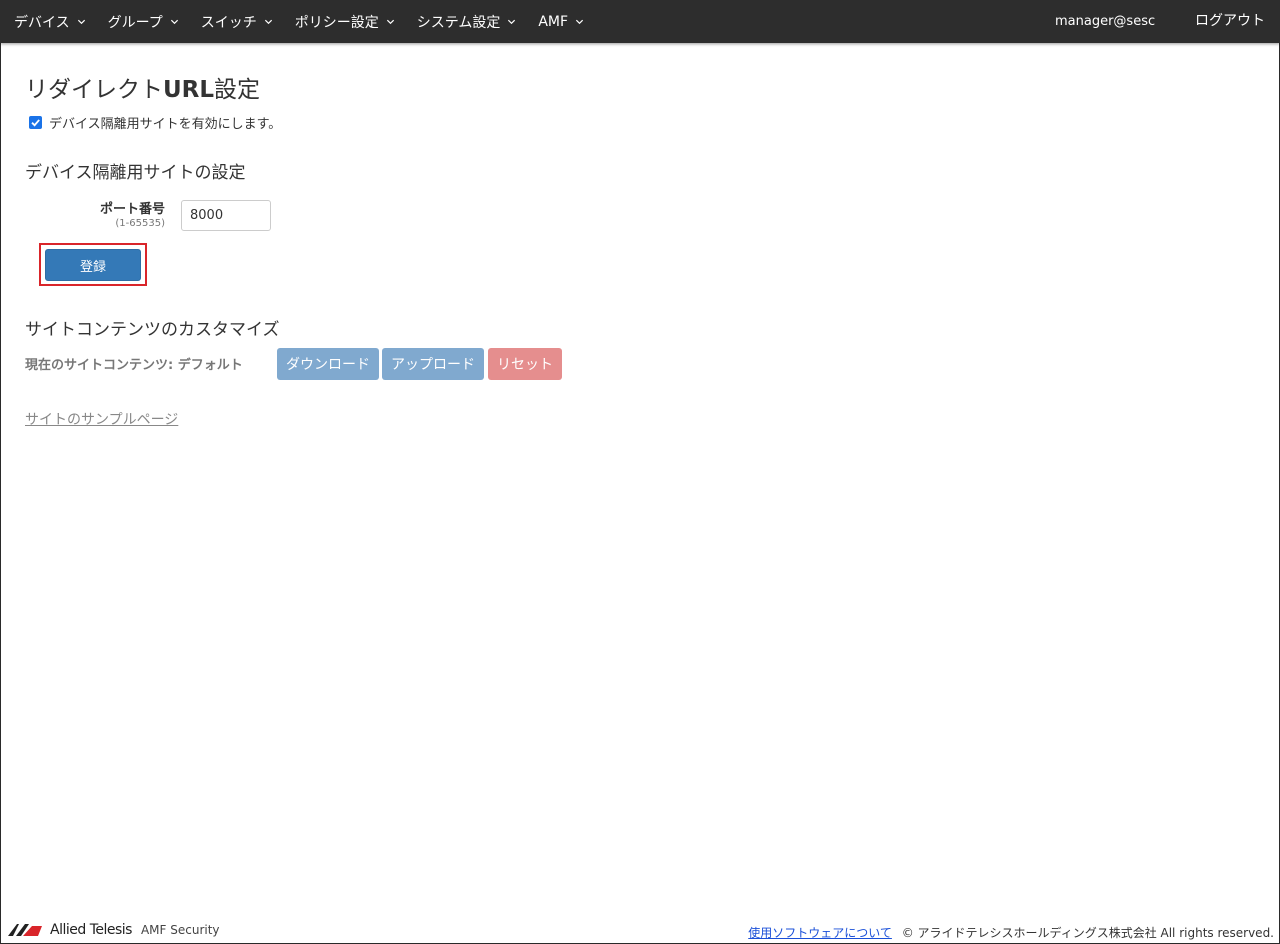 The width and height of the screenshot is (1280, 944). I want to click on nav-item-system-settings: システム設定, so click(467, 22).